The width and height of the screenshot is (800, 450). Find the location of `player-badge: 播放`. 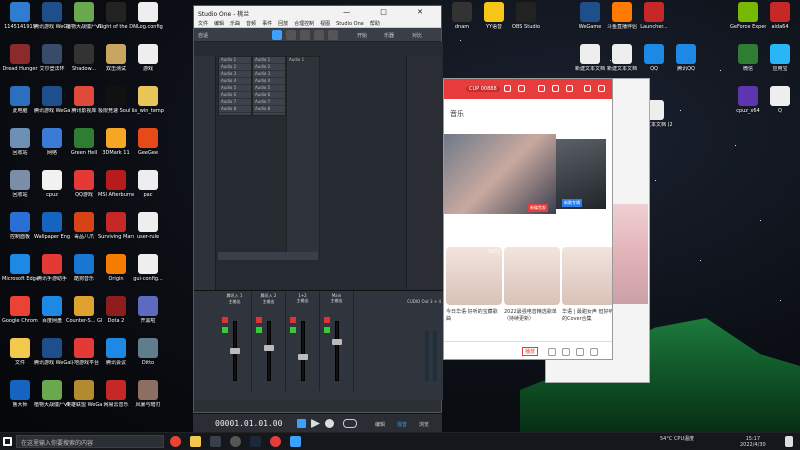

player-badge: 播放 is located at coordinates (530, 351).